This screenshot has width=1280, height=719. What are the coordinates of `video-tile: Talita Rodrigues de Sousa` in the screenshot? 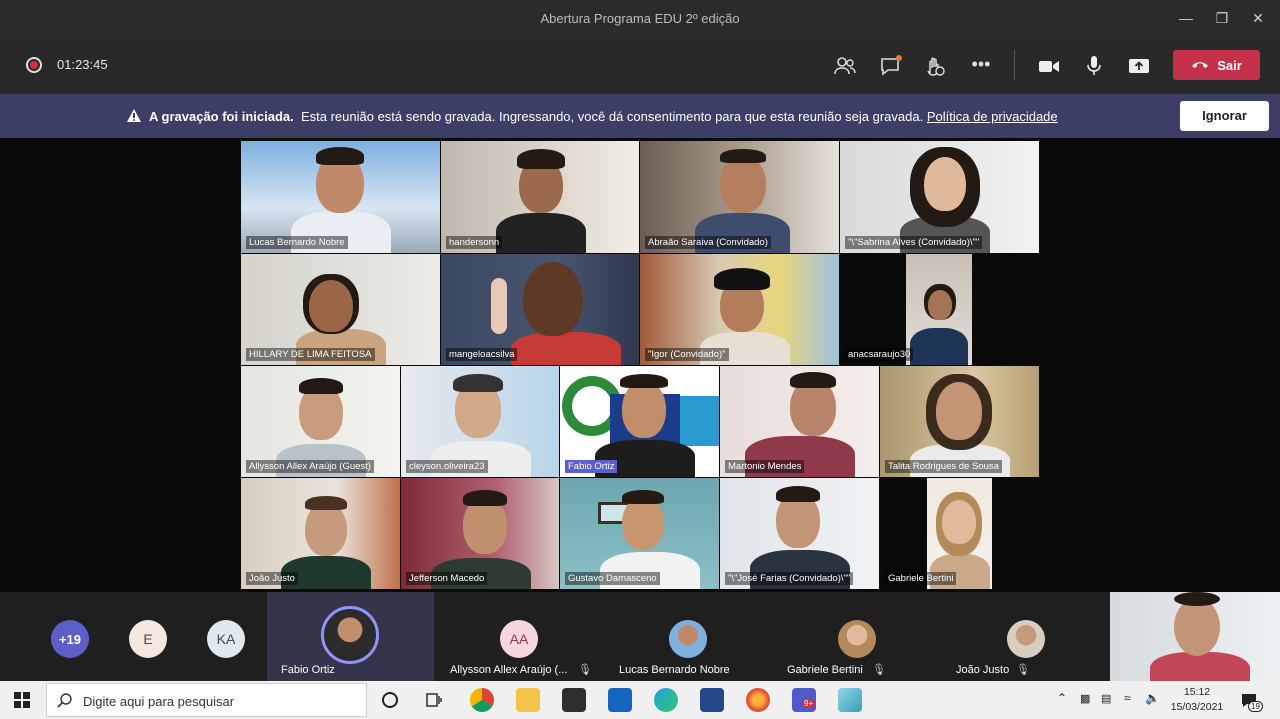 It's located at (959, 421).